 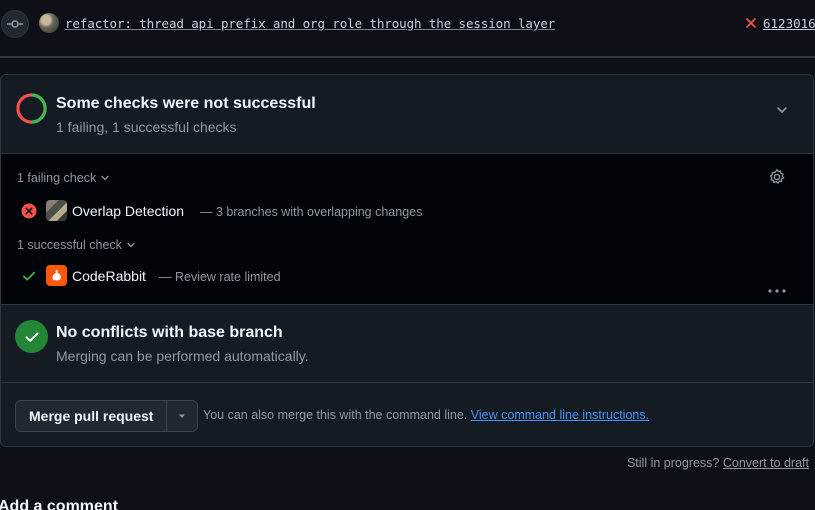 What do you see at coordinates (169, 332) in the screenshot?
I see `conflicts-title: No conflicts with base branch` at bounding box center [169, 332].